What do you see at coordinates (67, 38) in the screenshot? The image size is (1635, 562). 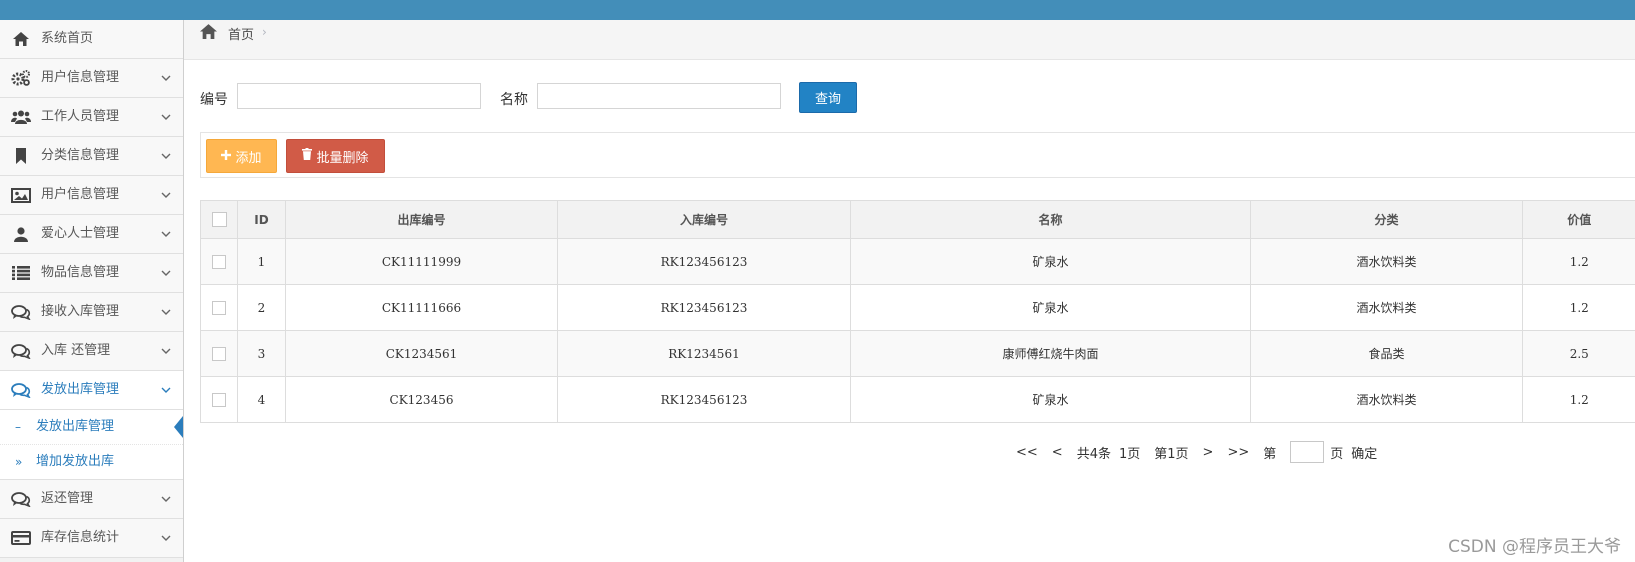 I see `sidebar-item-label: 系统首页` at bounding box center [67, 38].